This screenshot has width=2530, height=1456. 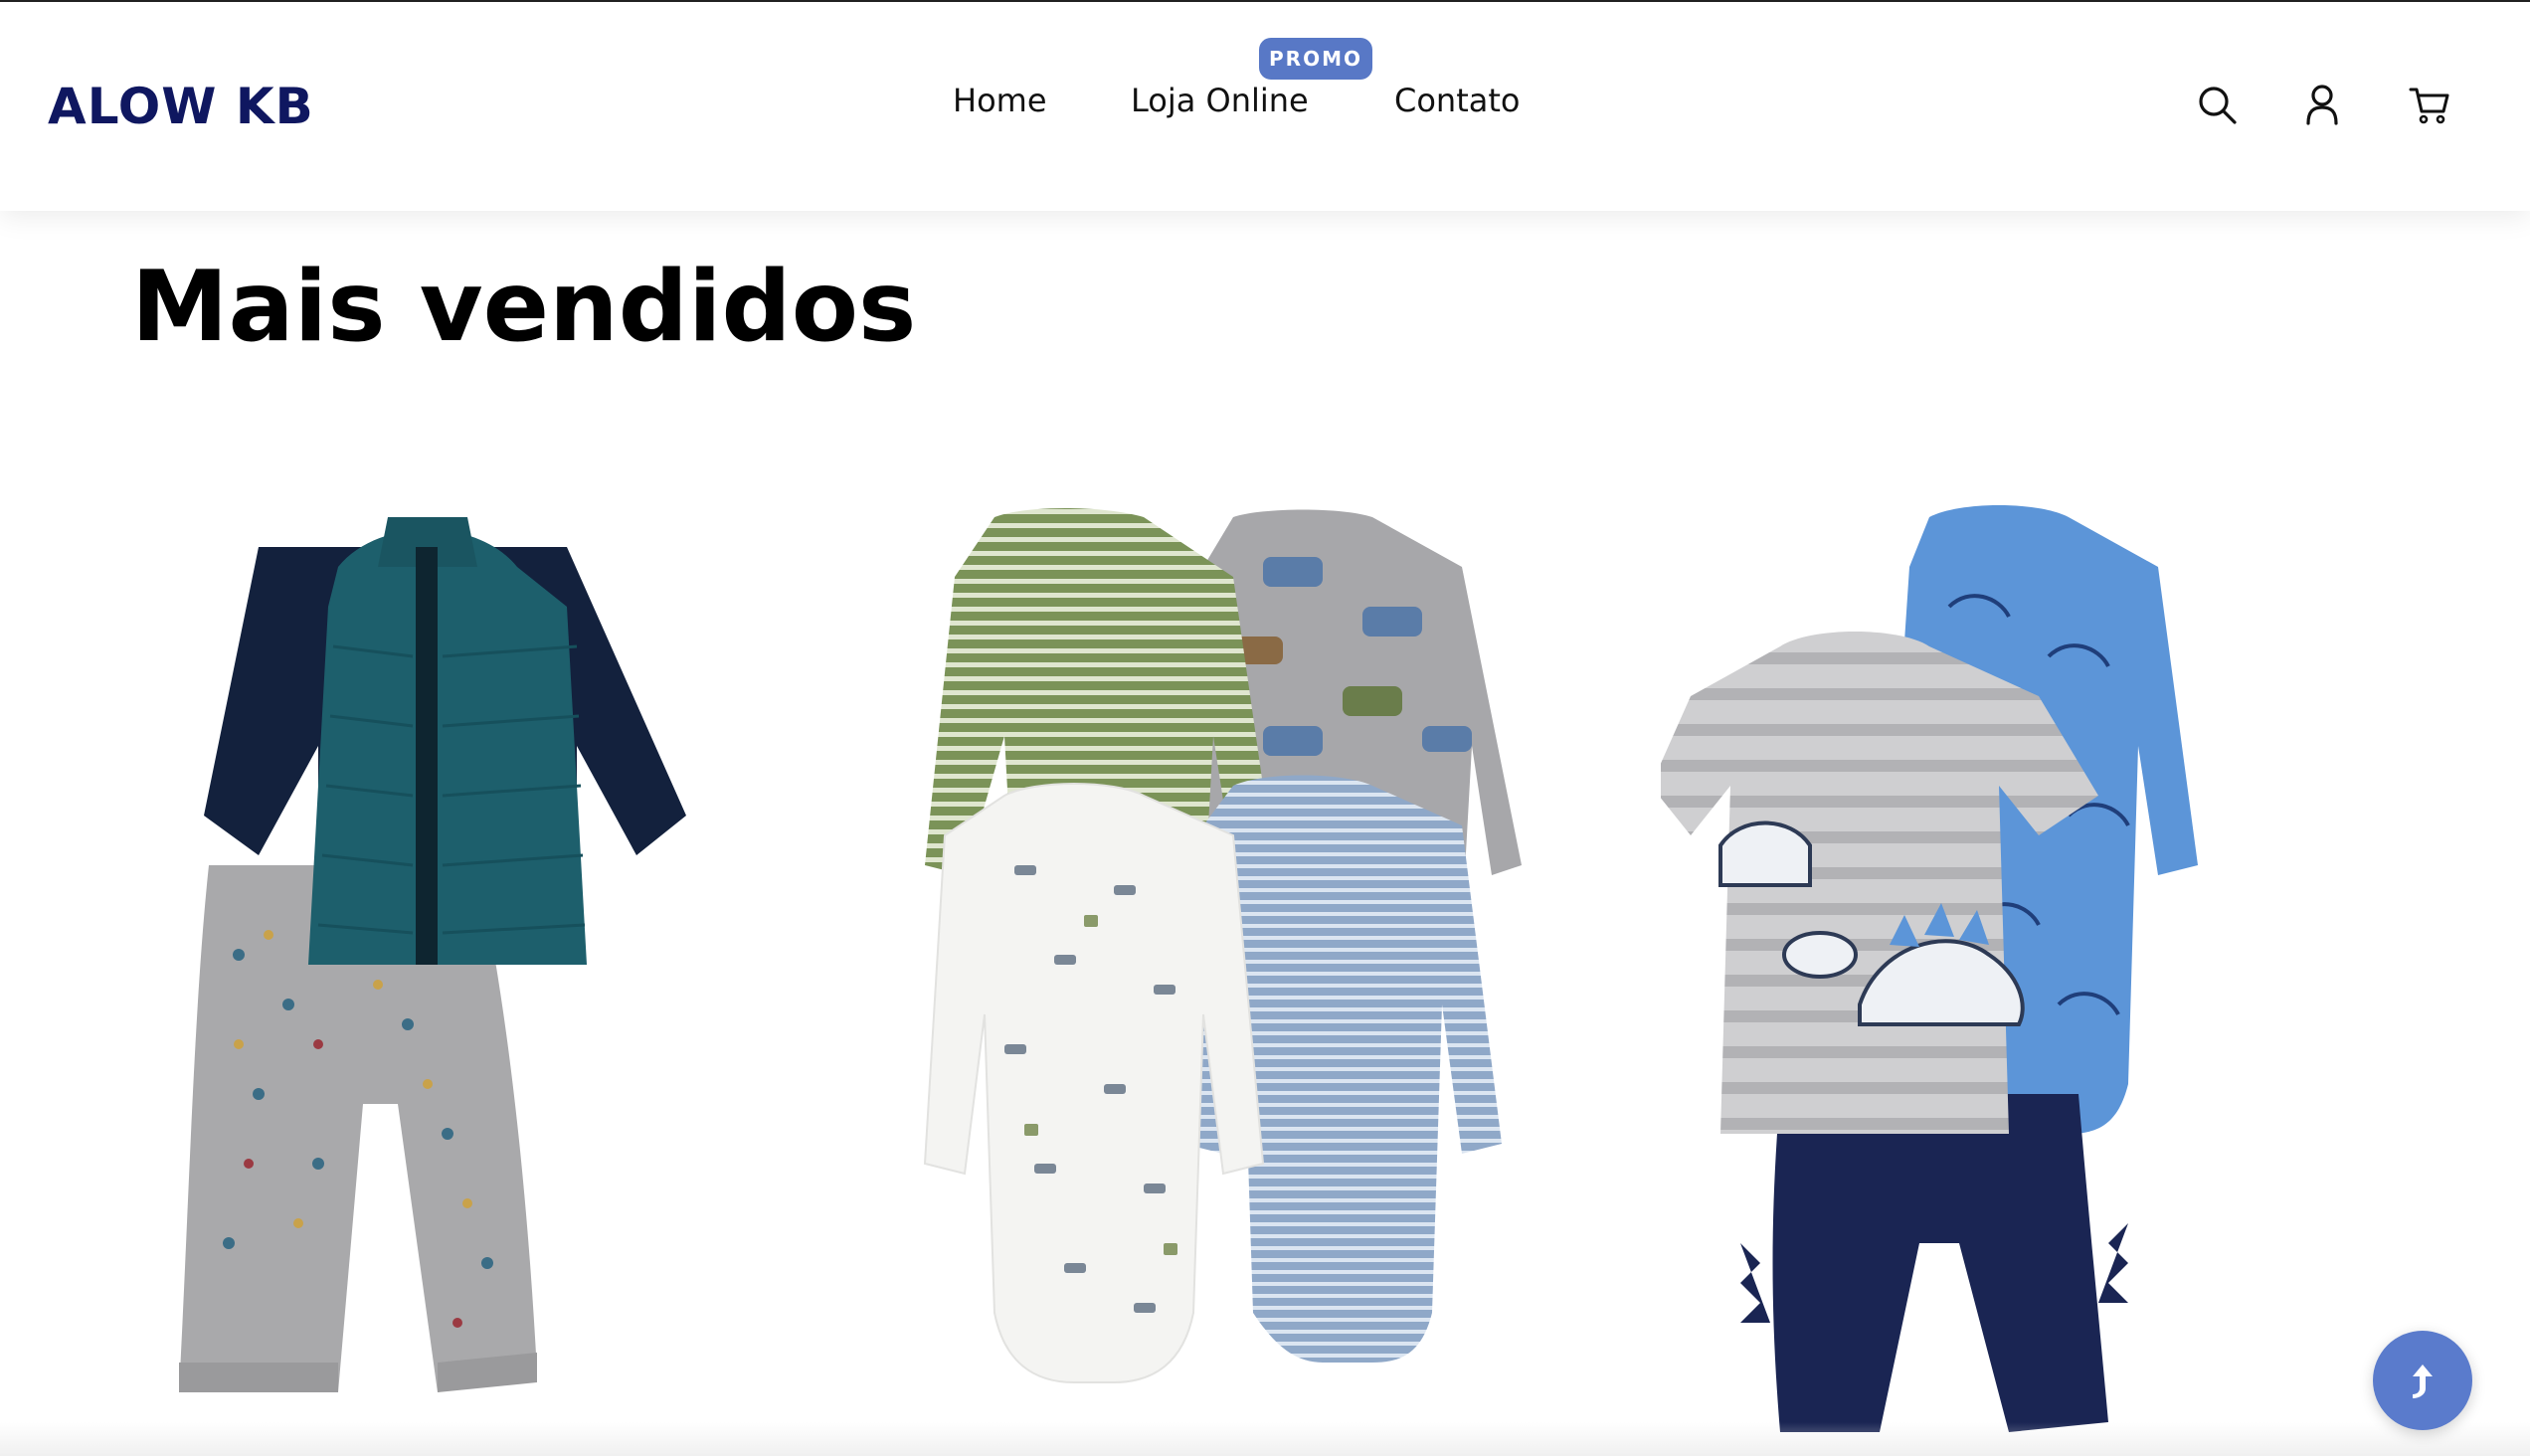 I want to click on promo-badge: PROMO, so click(x=1315, y=59).